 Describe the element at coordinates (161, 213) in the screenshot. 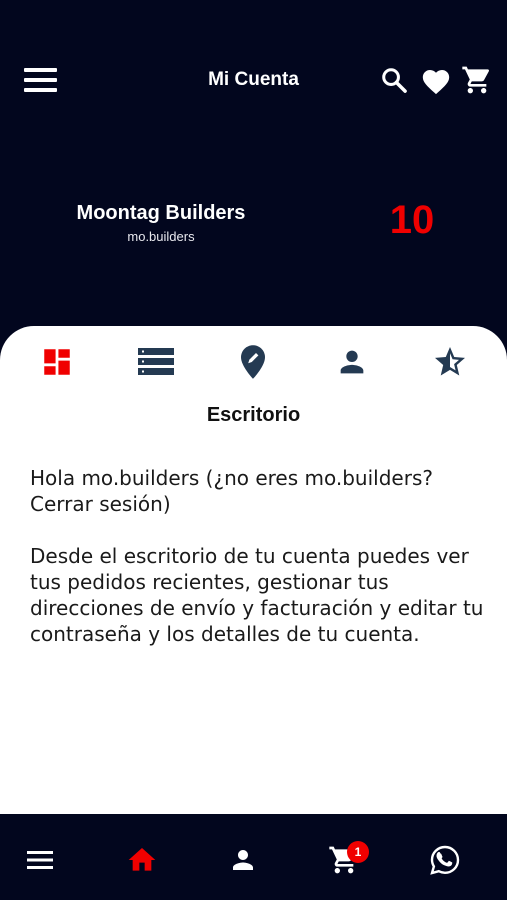

I see `profile-name: Moontag Builders` at that location.